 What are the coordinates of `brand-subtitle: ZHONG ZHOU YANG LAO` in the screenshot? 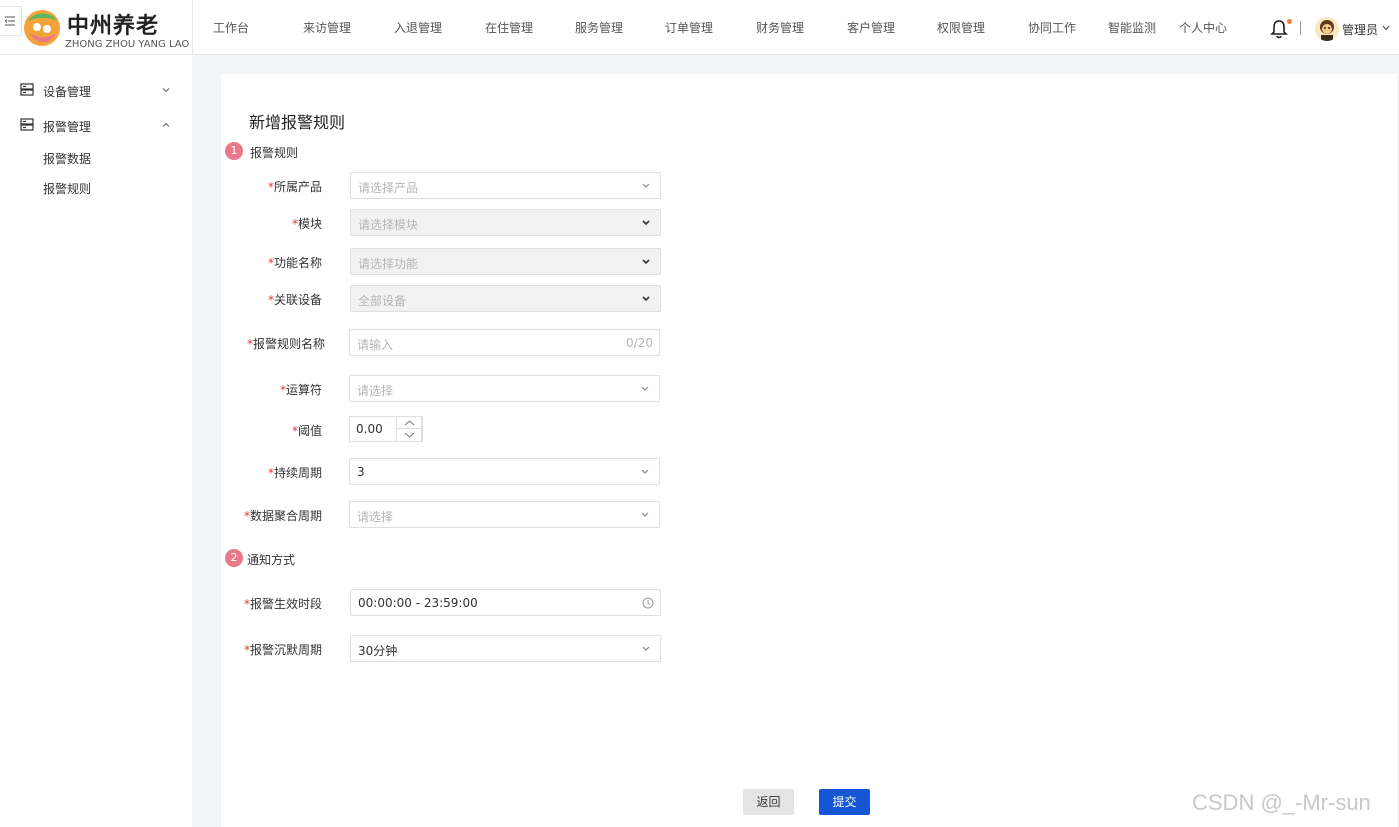 It's located at (127, 44).